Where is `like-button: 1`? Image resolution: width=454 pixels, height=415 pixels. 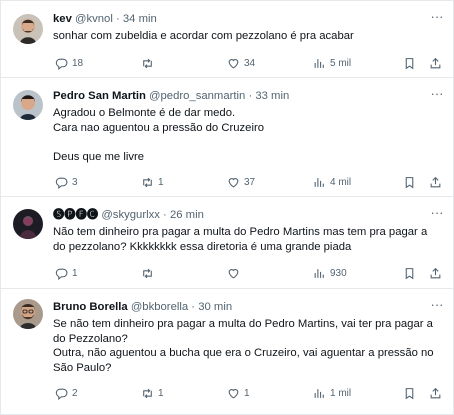 like-button: 1 is located at coordinates (238, 393).